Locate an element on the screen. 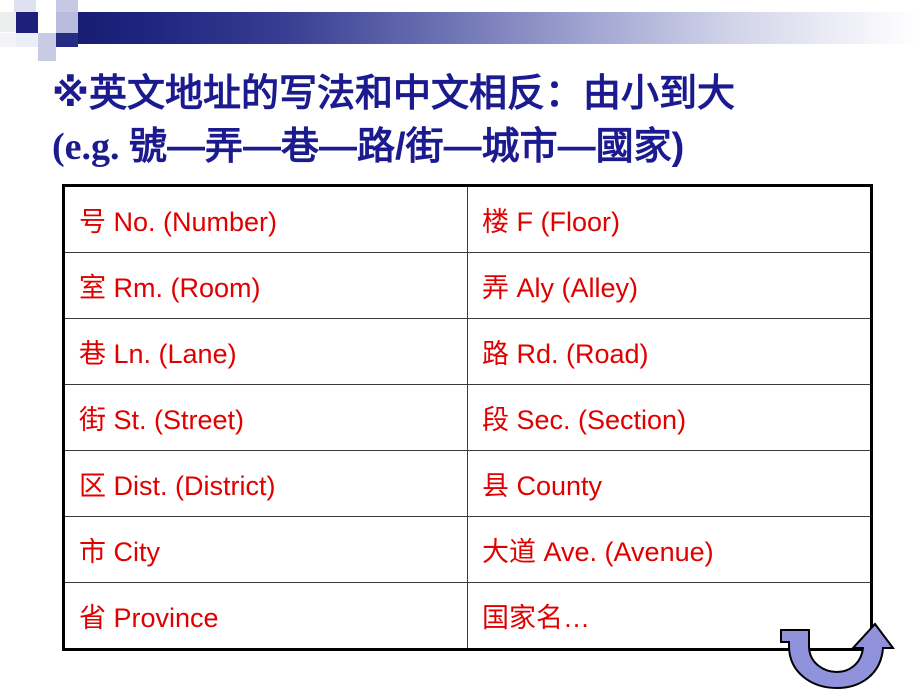 This screenshot has width=920, height=690. table-cell-right: 楼 F (Floor) is located at coordinates (669, 219).